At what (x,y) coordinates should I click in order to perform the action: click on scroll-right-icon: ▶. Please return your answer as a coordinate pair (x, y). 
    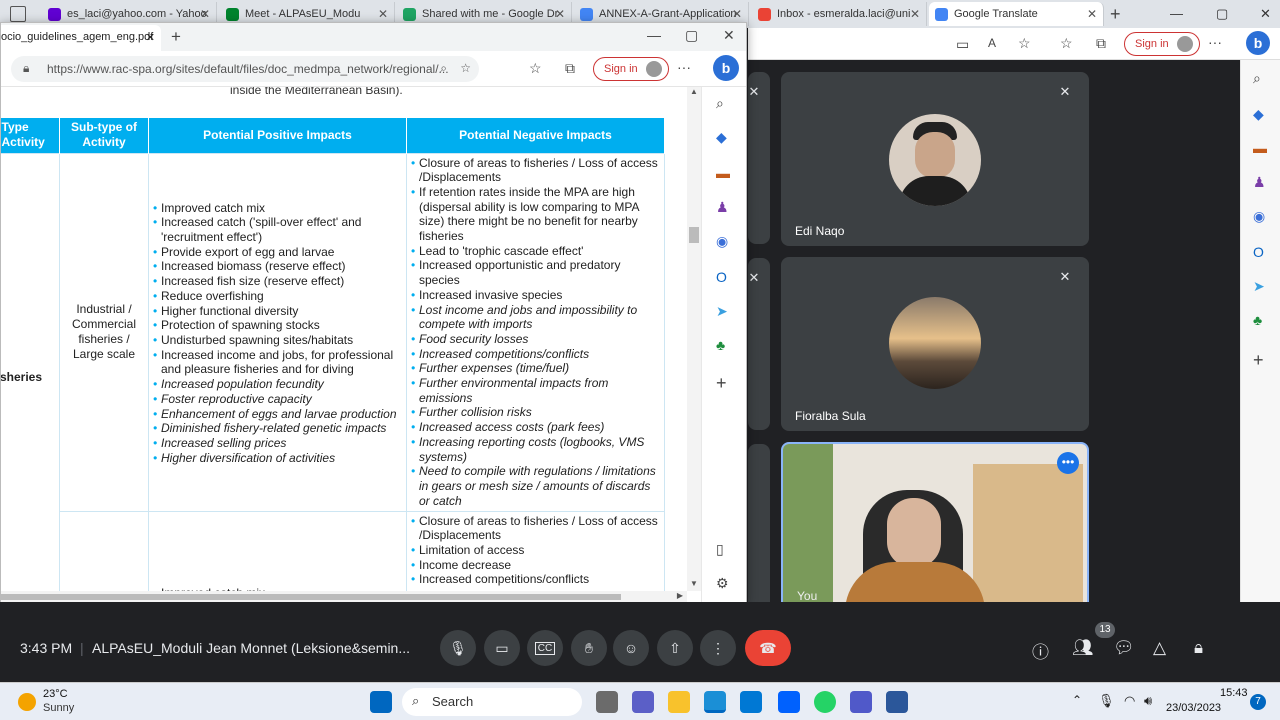
    Looking at the image, I should click on (680, 595).